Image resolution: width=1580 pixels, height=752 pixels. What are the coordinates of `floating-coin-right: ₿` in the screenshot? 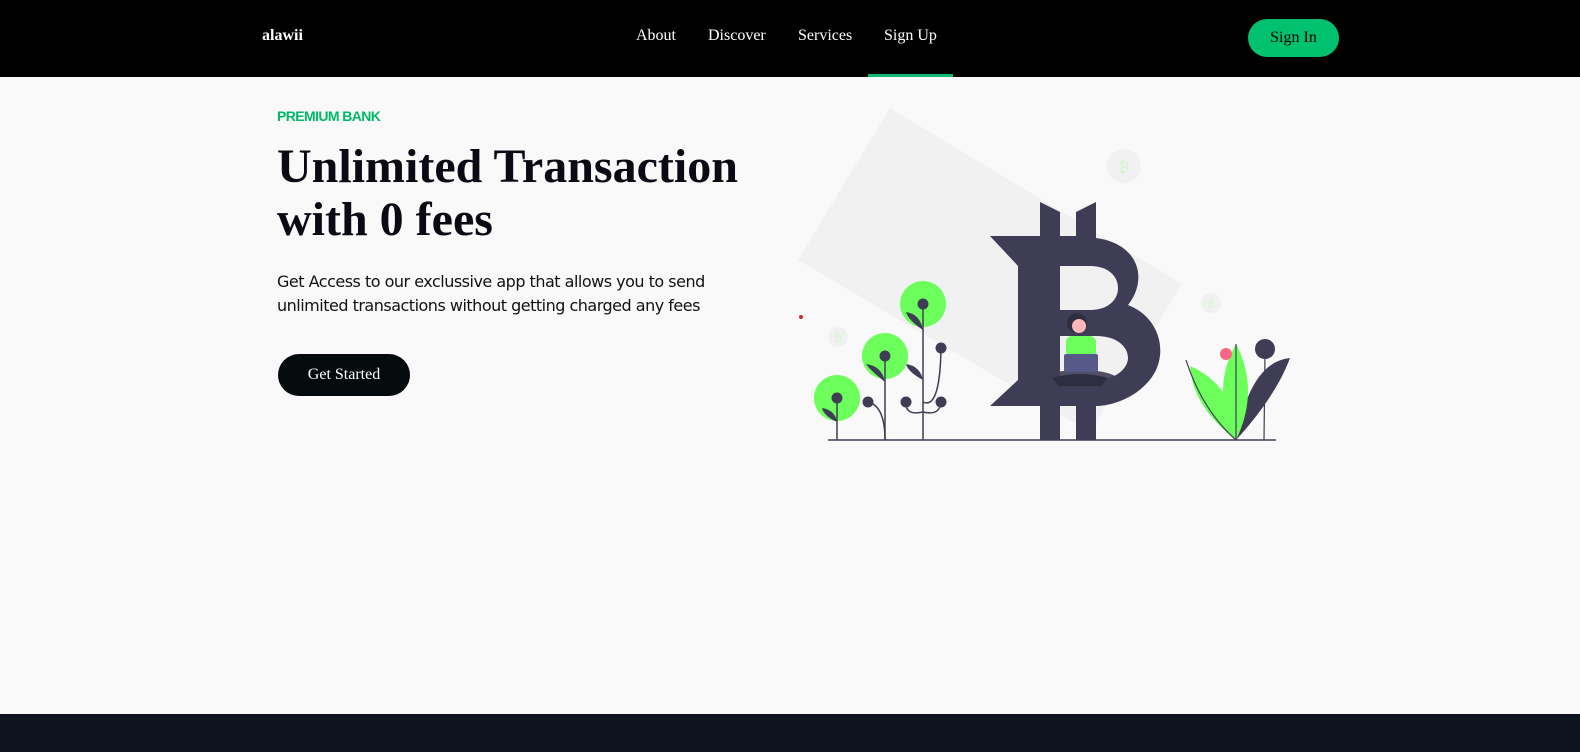 It's located at (1211, 303).